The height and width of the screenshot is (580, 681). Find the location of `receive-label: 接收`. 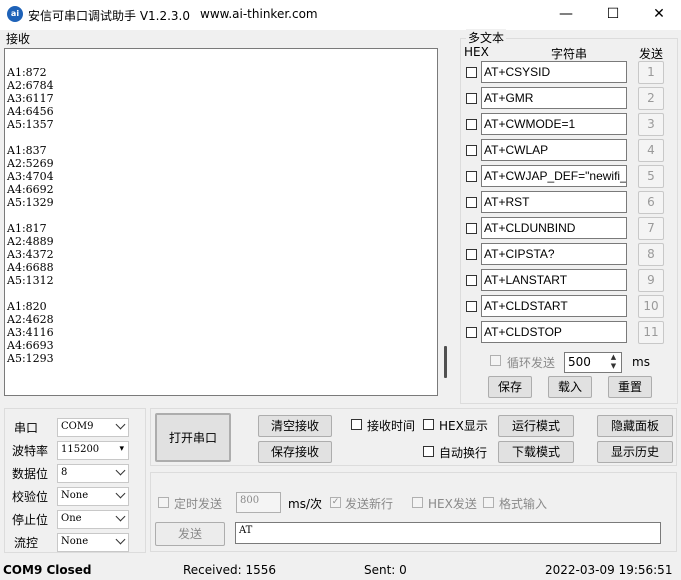

receive-label: 接收 is located at coordinates (18, 39).